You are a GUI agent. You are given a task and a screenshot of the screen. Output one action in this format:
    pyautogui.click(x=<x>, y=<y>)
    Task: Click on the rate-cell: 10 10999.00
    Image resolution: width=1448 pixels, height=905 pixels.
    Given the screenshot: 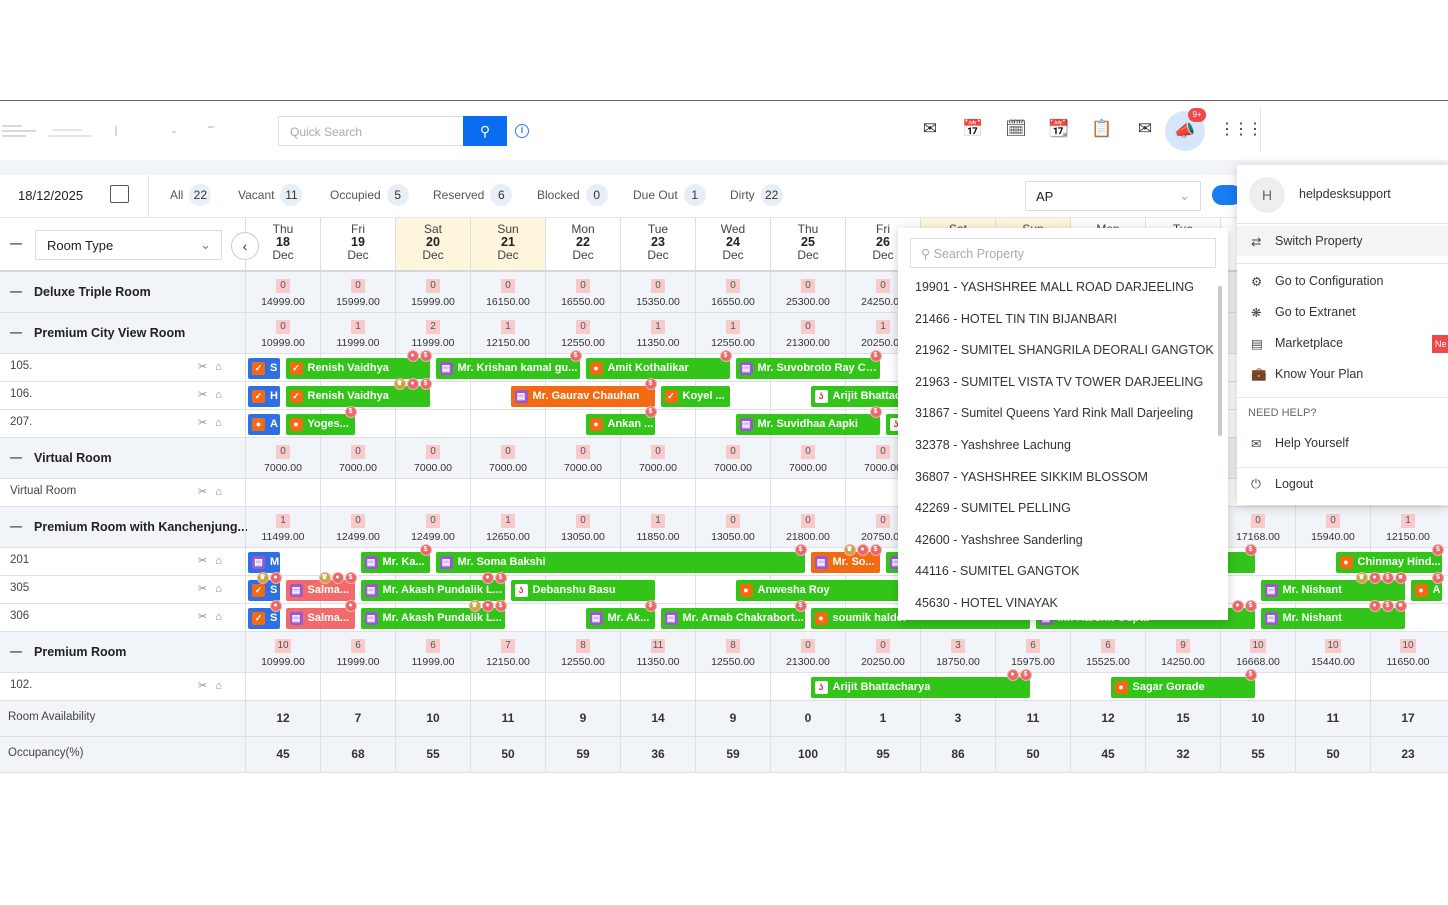 What is the action you would take?
    pyautogui.click(x=282, y=652)
    